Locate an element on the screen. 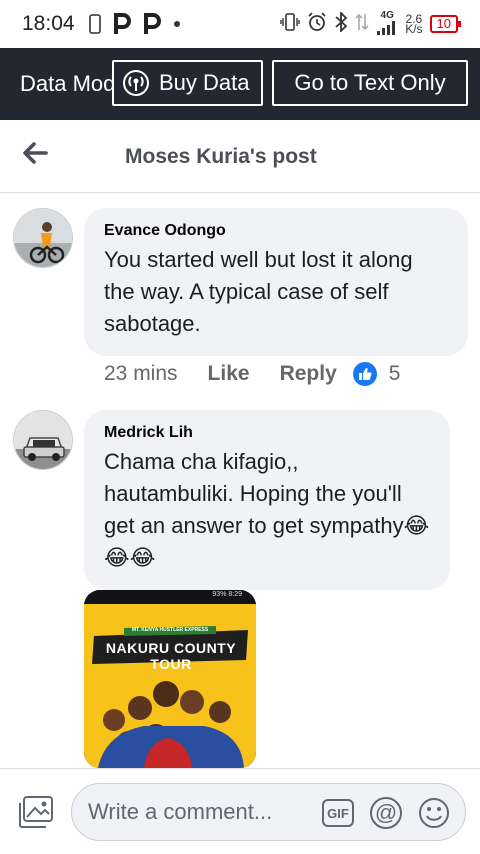  comment-input is located at coordinates (198, 812).